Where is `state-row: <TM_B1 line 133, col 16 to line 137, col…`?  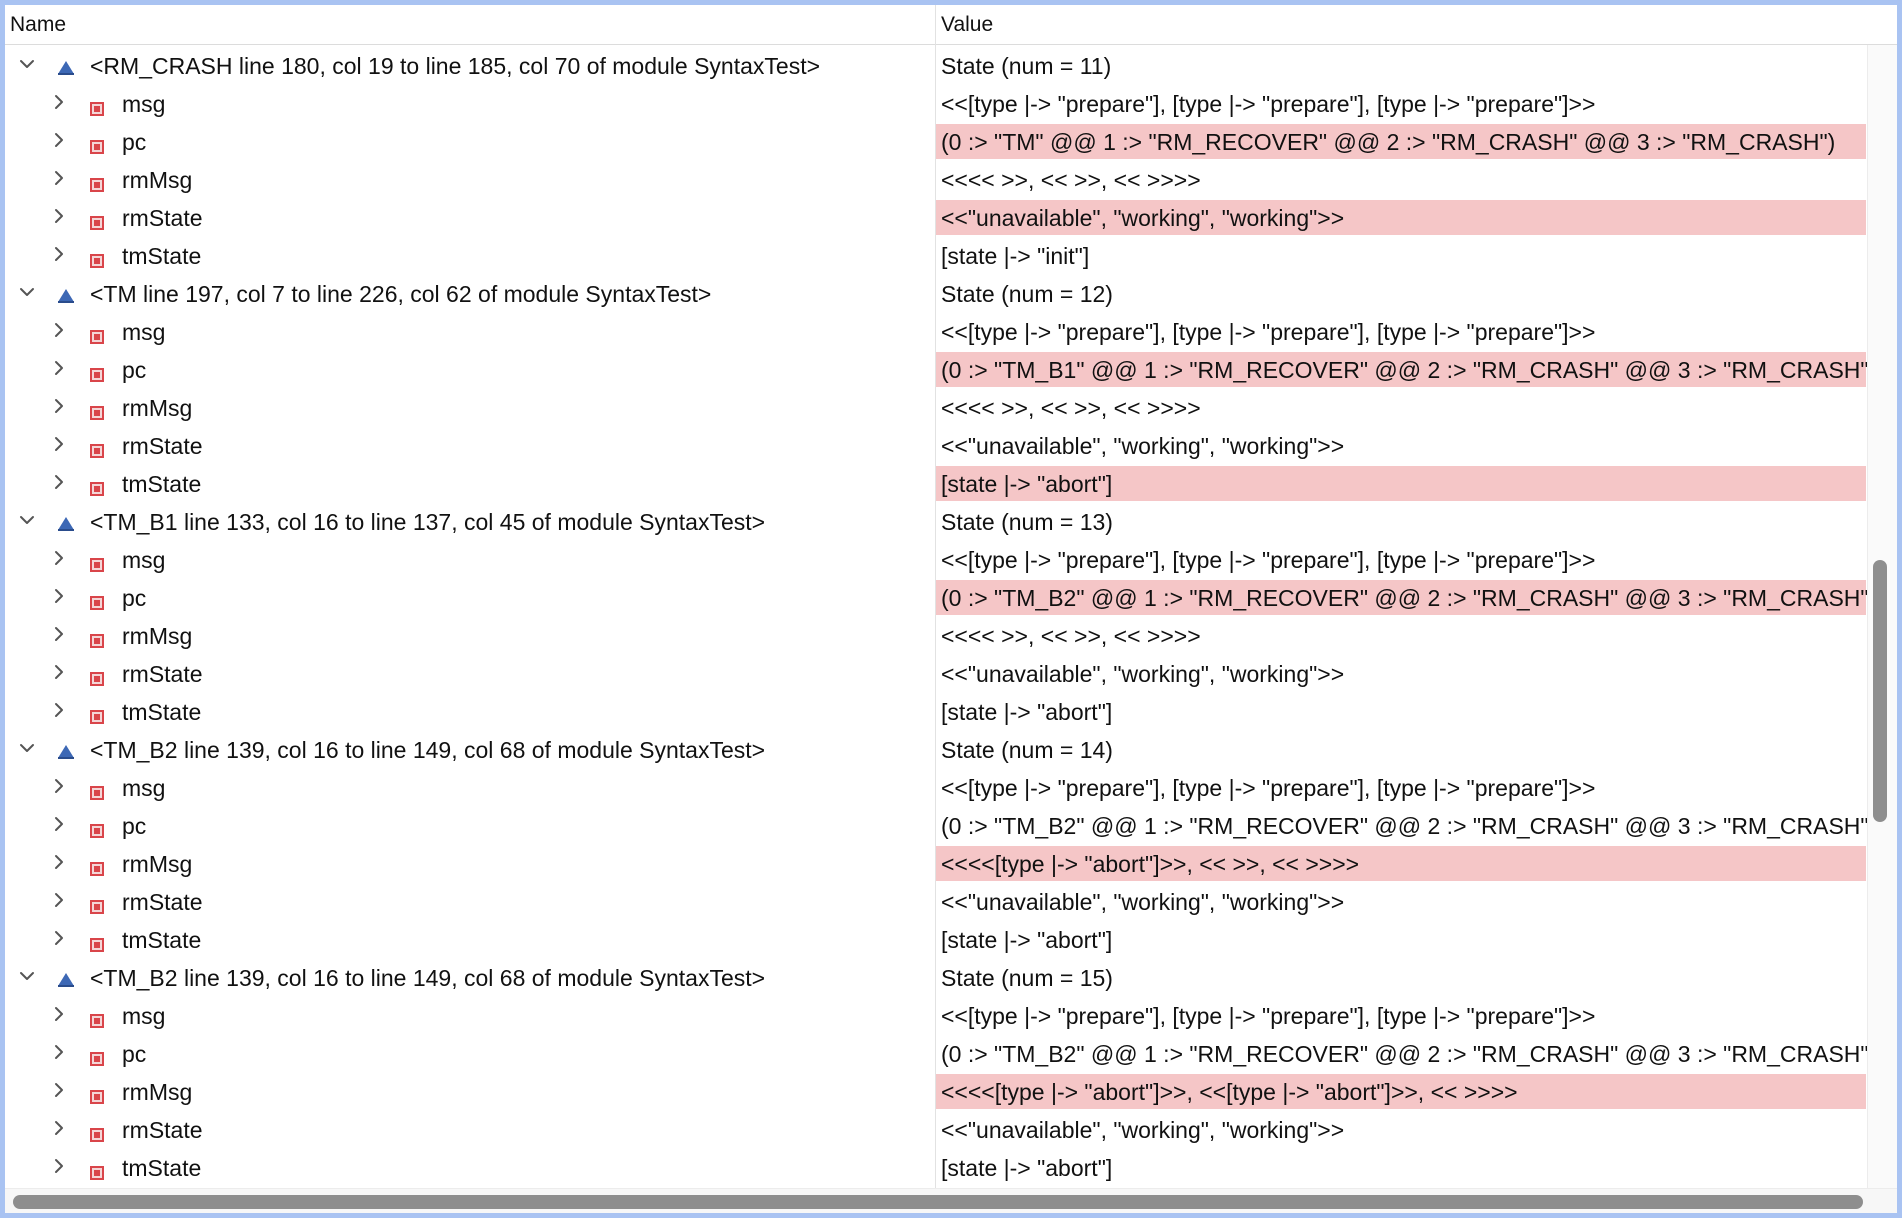
state-row: <TM_B1 line 133, col 16 to line 137, col… is located at coordinates (936, 520).